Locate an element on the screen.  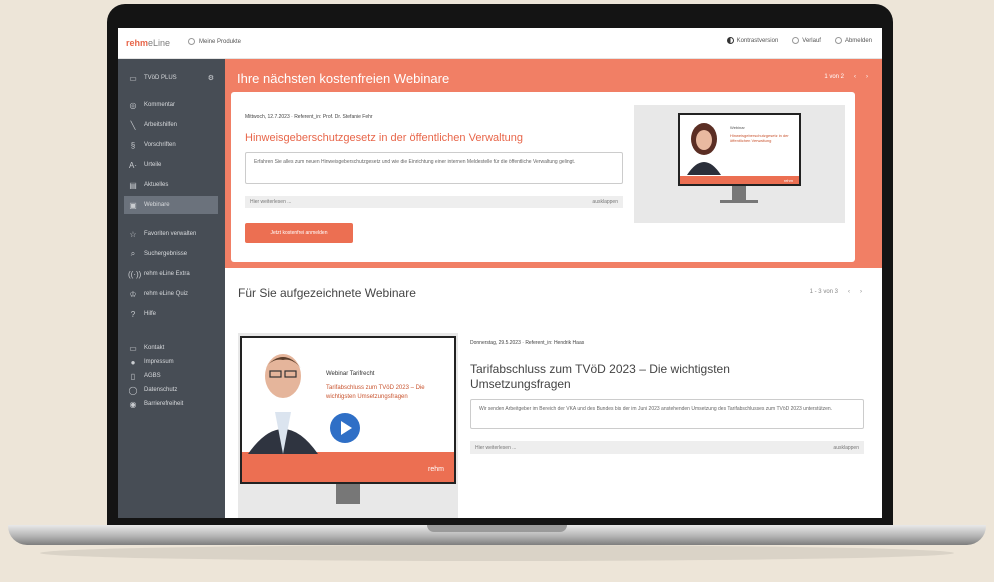
sidebar-product-label: TVöD PLUS is located at coordinates (160, 78).